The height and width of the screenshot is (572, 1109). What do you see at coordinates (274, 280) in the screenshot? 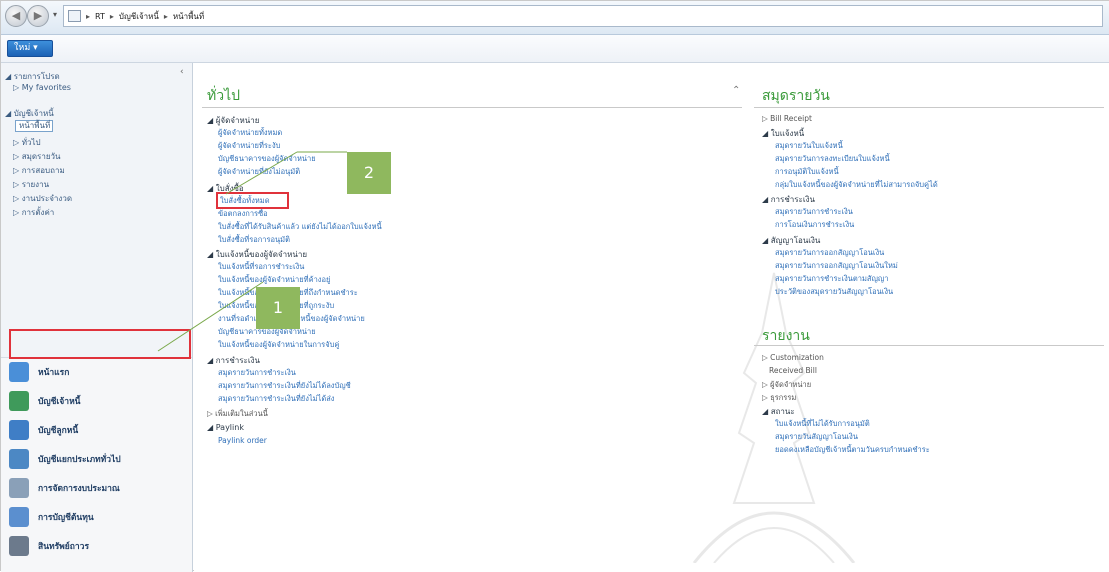
I see `link-open-vendor-invoices: ใบแจ้งหนี้ของผู้จัดจำหน่ายที่ค้างอยู่` at bounding box center [274, 280].